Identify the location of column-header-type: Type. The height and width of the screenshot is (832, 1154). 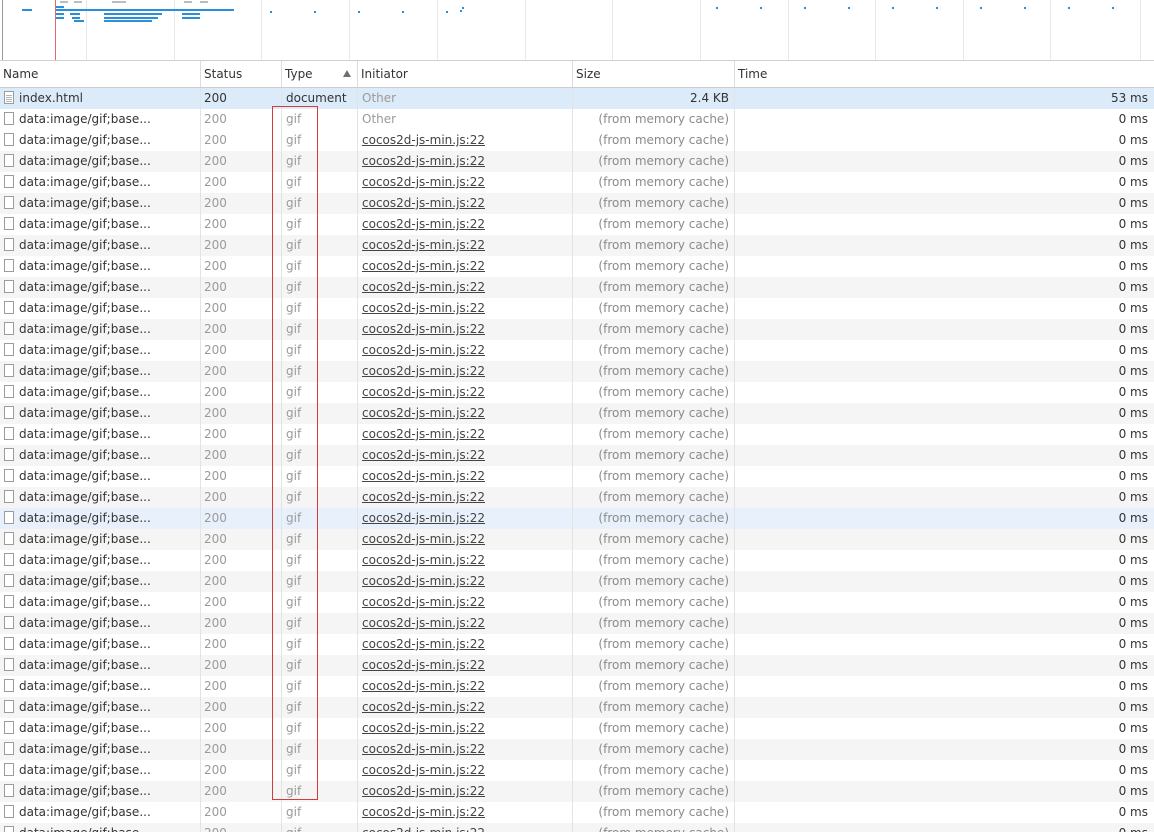
(320, 74).